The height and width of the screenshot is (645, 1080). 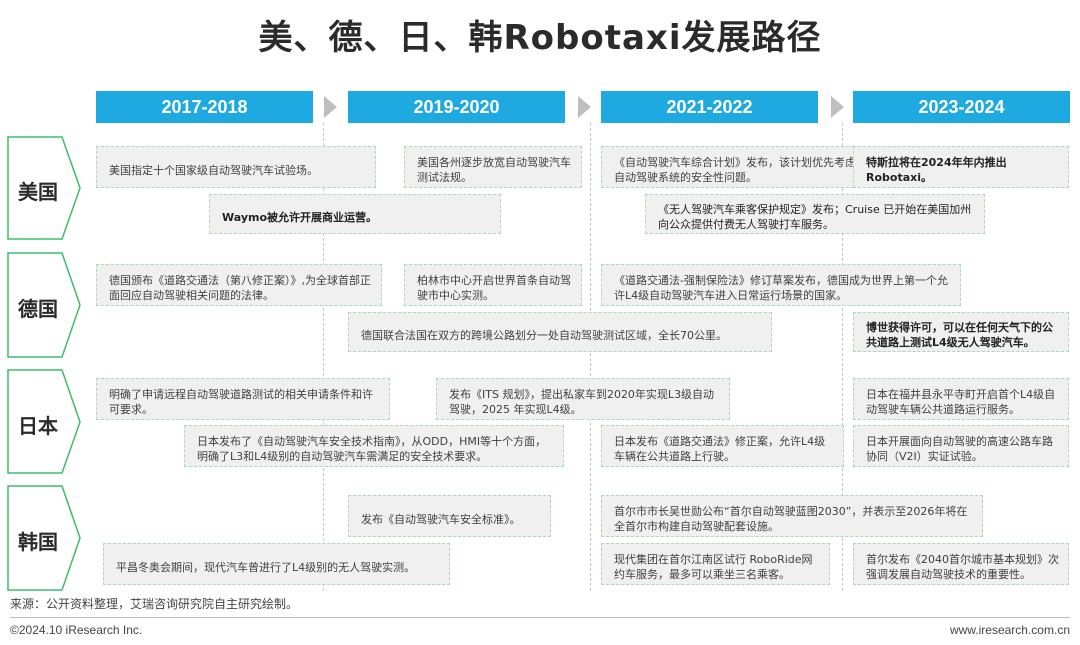 I want to click on period-header-2017-2018: 2017-2018, so click(x=204, y=107).